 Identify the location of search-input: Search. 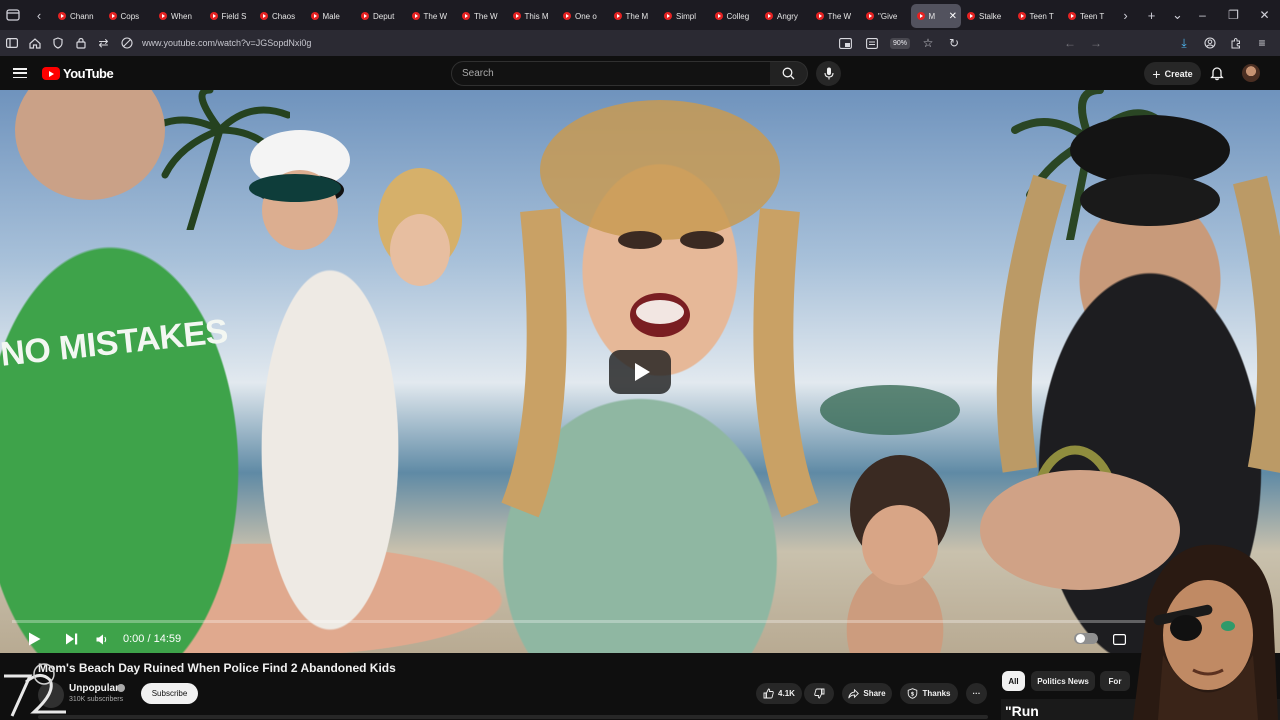
(611, 73).